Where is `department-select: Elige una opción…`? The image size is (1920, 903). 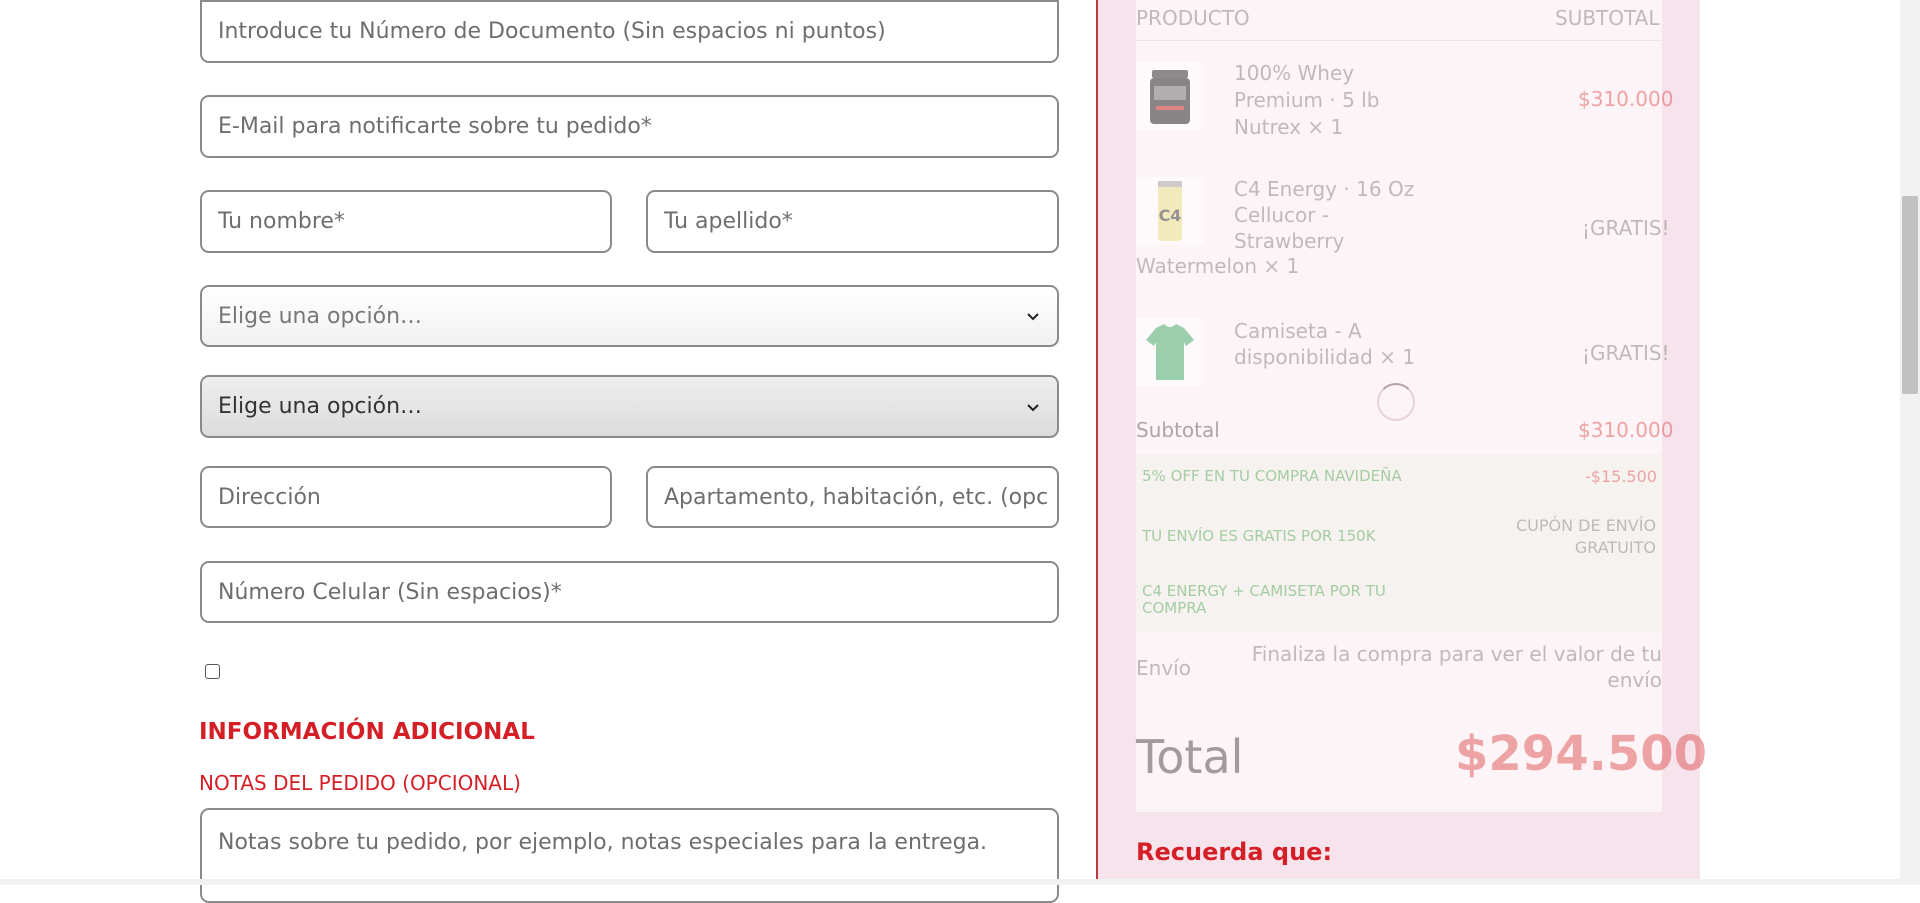
department-select: Elige una opción… is located at coordinates (629, 316).